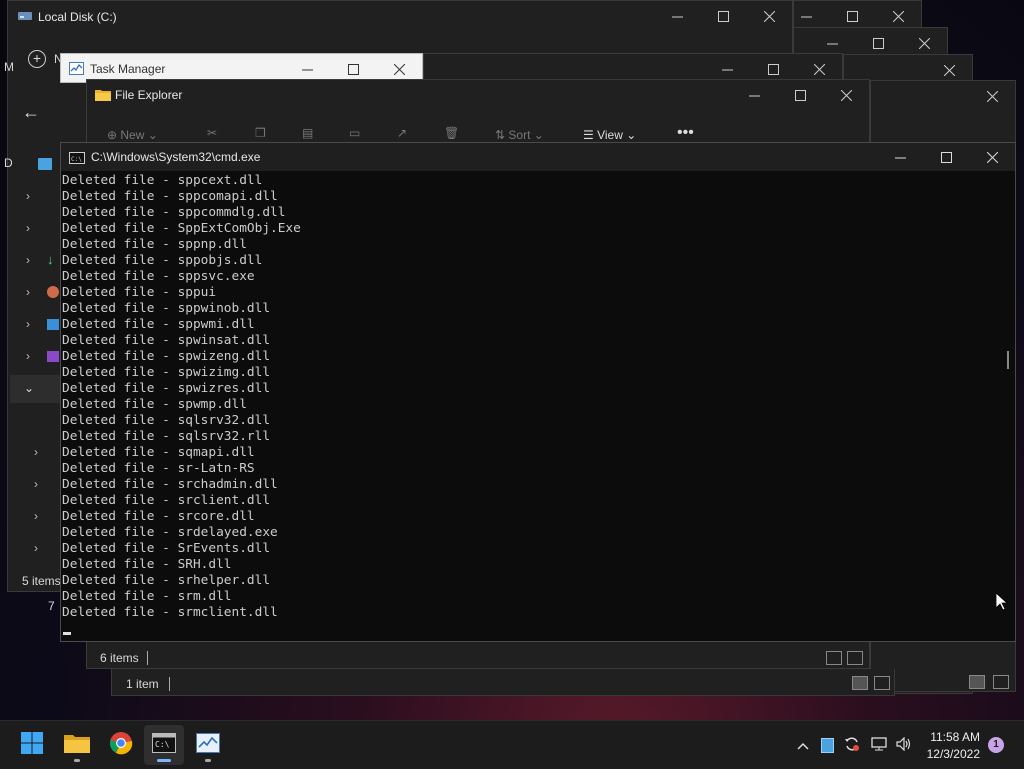 The image size is (1024, 769). Describe the element at coordinates (147, 596) in the screenshot. I see `console-line: Deleted file - srm.dll` at that location.